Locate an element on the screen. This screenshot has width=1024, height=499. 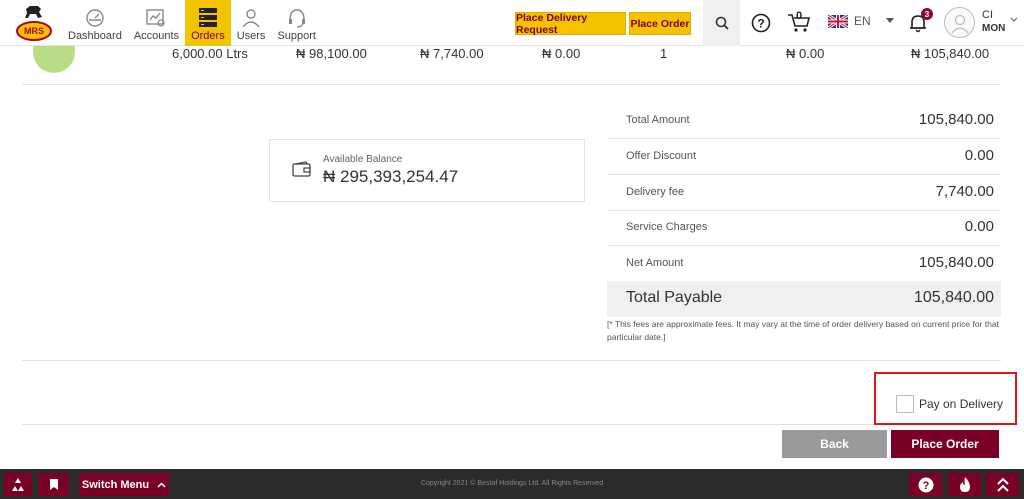
accounts-icon is located at coordinates (156, 18).